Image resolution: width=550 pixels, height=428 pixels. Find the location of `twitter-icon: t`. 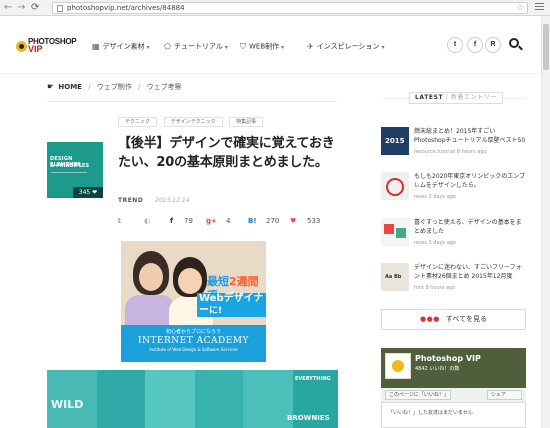

twitter-icon: t is located at coordinates (455, 45).